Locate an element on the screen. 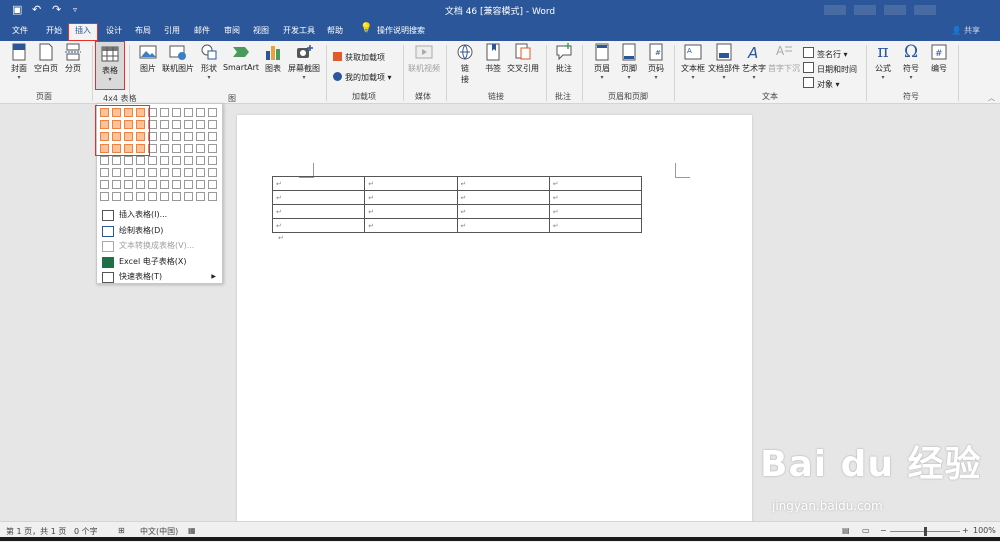  picture-button: 图片 is located at coordinates (148, 58).